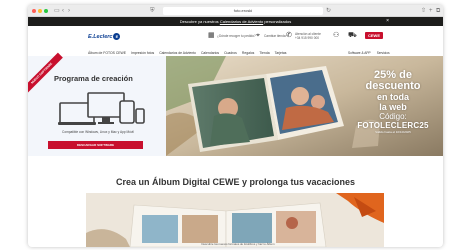 This screenshot has height=250, width=461. Describe the element at coordinates (393, 125) in the screenshot. I see `discount-code: FOTOLECLERC25` at that location.